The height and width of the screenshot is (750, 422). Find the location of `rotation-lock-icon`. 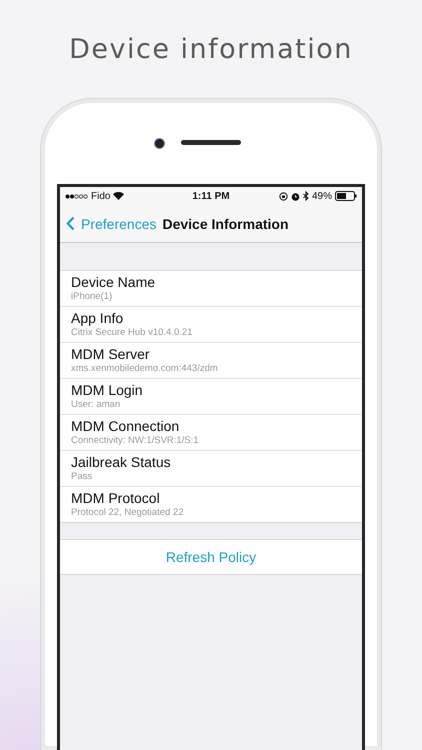

rotation-lock-icon is located at coordinates (283, 196).